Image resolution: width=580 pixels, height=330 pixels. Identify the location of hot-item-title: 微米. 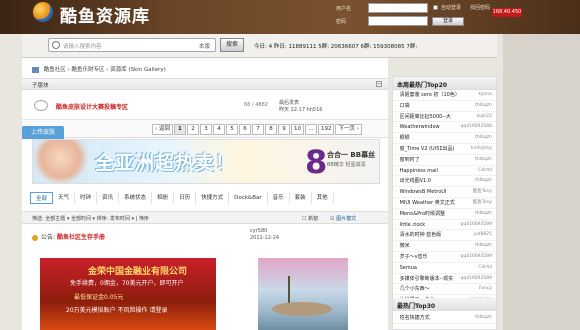
(403, 246).